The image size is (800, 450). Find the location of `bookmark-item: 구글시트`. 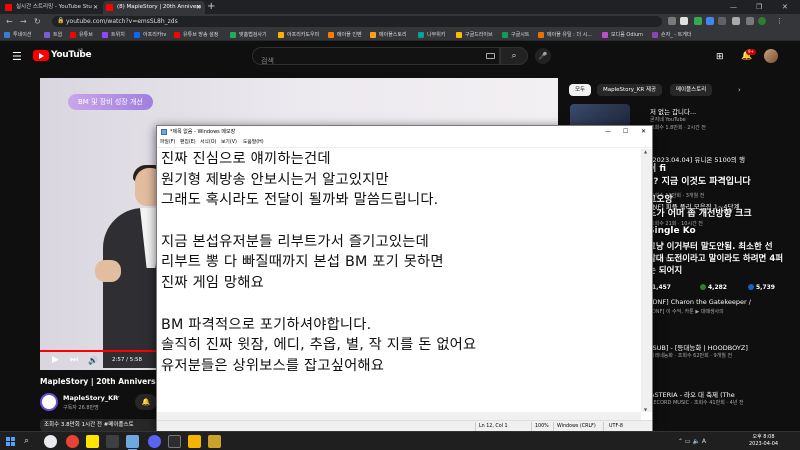

bookmark-item: 구글시트 is located at coordinates (515, 35).